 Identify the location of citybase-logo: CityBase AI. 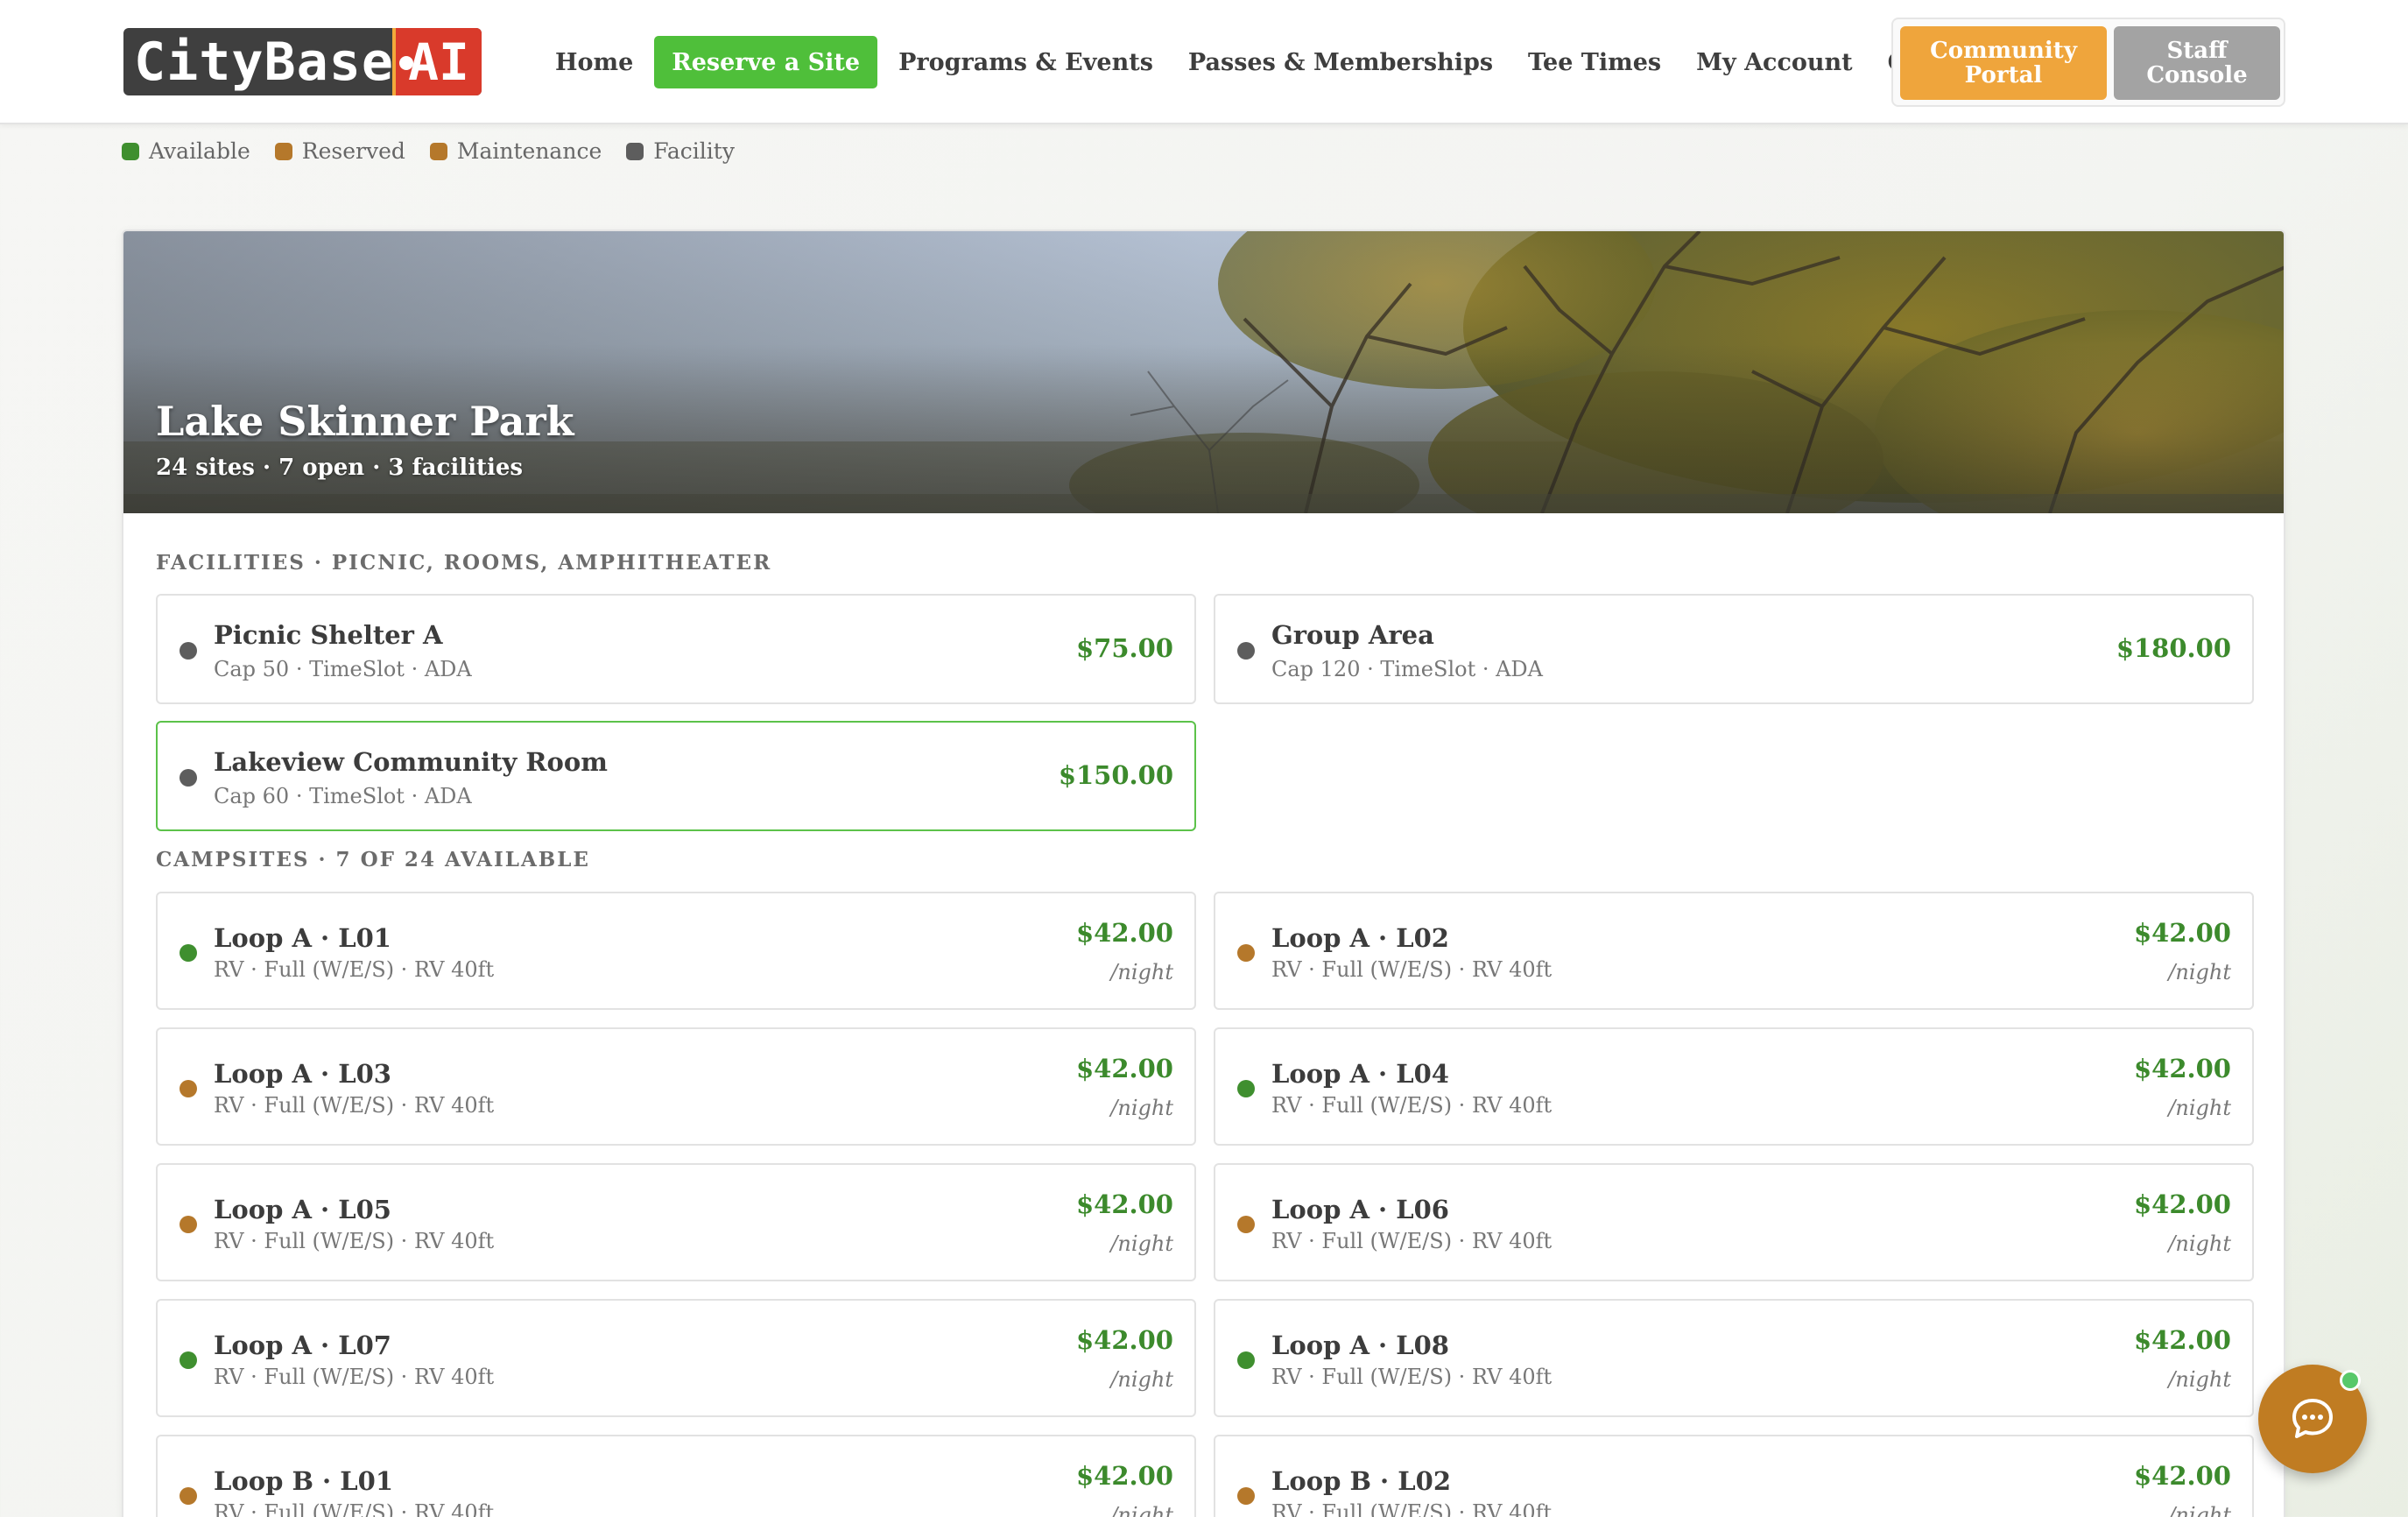
(302, 62).